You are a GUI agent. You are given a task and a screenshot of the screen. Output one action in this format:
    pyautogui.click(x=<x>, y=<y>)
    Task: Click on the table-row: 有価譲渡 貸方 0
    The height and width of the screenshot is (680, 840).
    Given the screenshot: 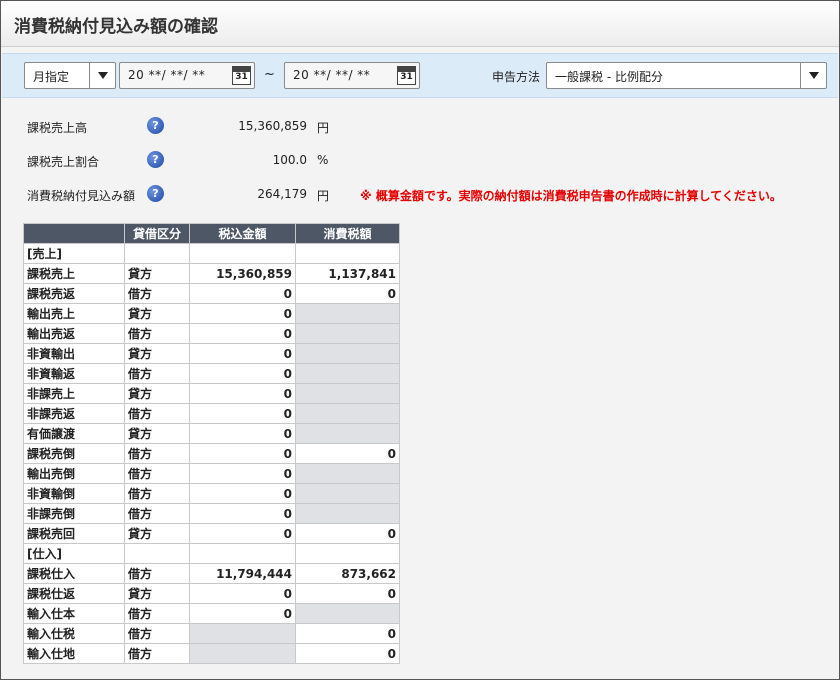 What is the action you would take?
    pyautogui.click(x=211, y=433)
    